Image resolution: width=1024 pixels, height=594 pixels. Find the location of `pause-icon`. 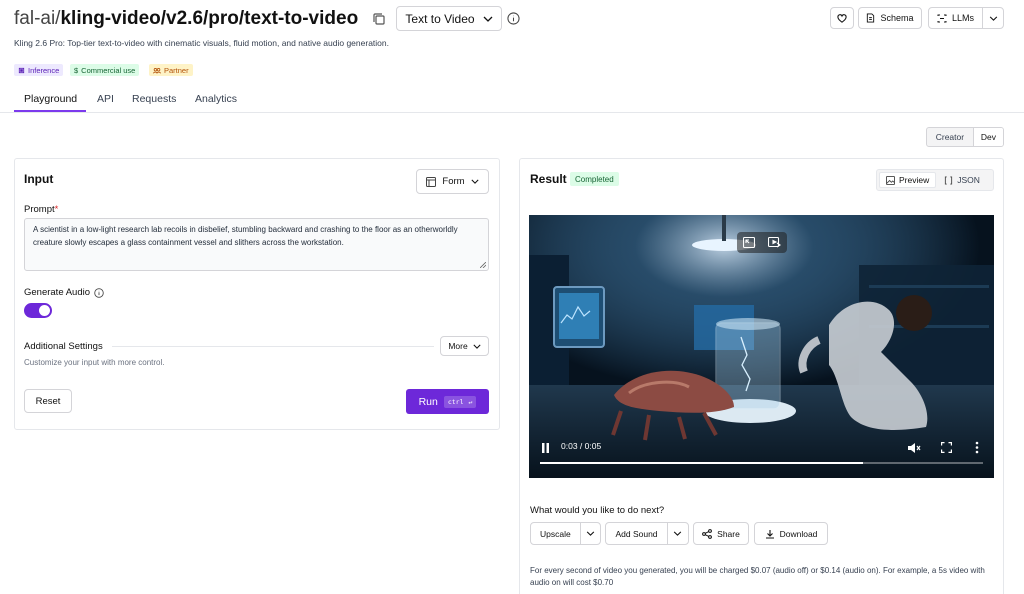

pause-icon is located at coordinates (545, 448).